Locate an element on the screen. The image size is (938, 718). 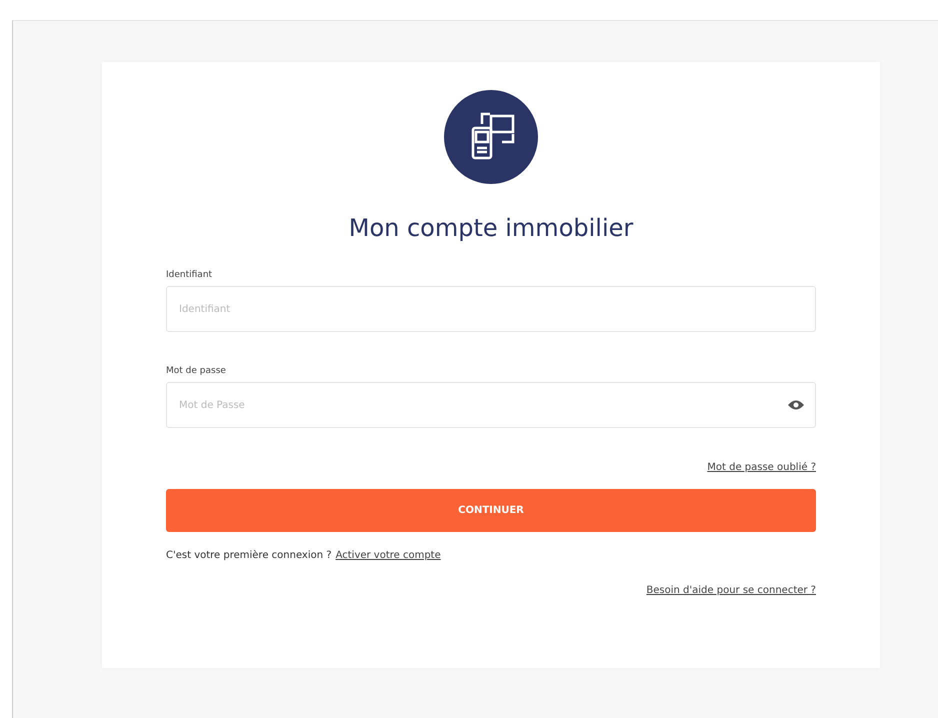
page-title: Mon compte immobilier is located at coordinates (491, 228).